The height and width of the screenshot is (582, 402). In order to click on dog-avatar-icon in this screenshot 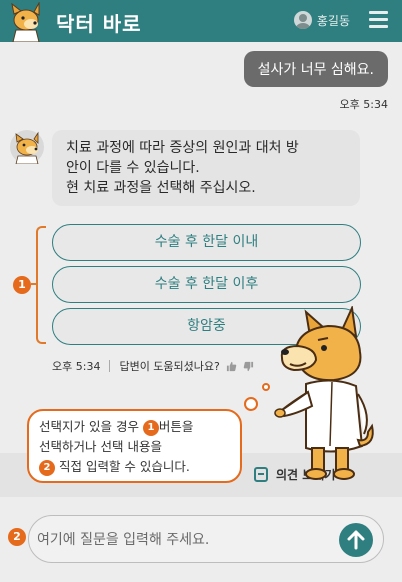, I will do `click(27, 147)`.